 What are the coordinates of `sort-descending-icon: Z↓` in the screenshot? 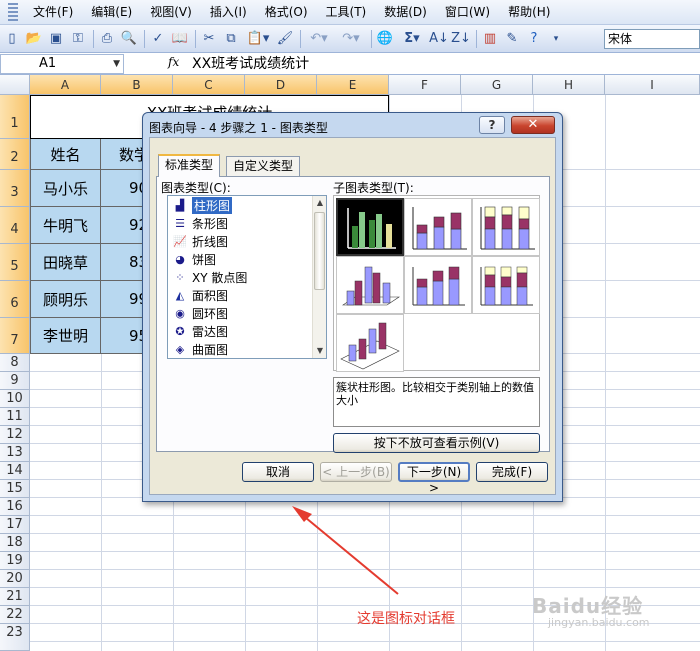 It's located at (461, 39).